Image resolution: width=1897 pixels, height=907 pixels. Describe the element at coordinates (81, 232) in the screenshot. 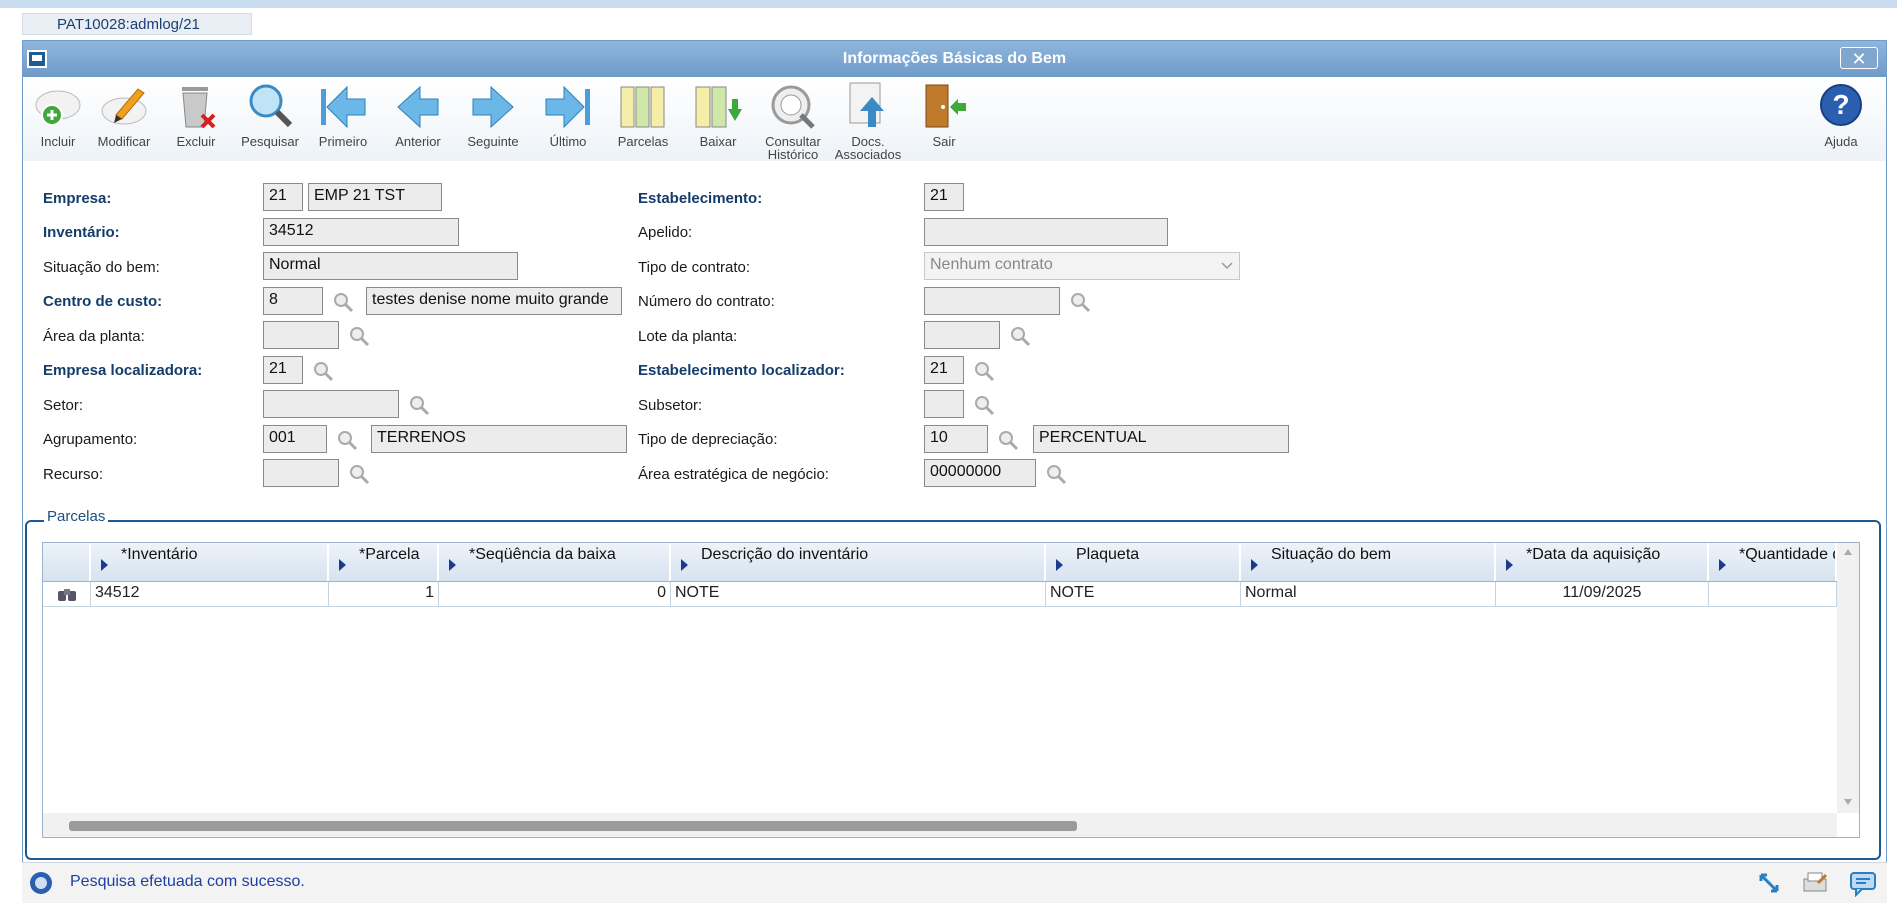

I see `inventario-label: Inventário:` at that location.